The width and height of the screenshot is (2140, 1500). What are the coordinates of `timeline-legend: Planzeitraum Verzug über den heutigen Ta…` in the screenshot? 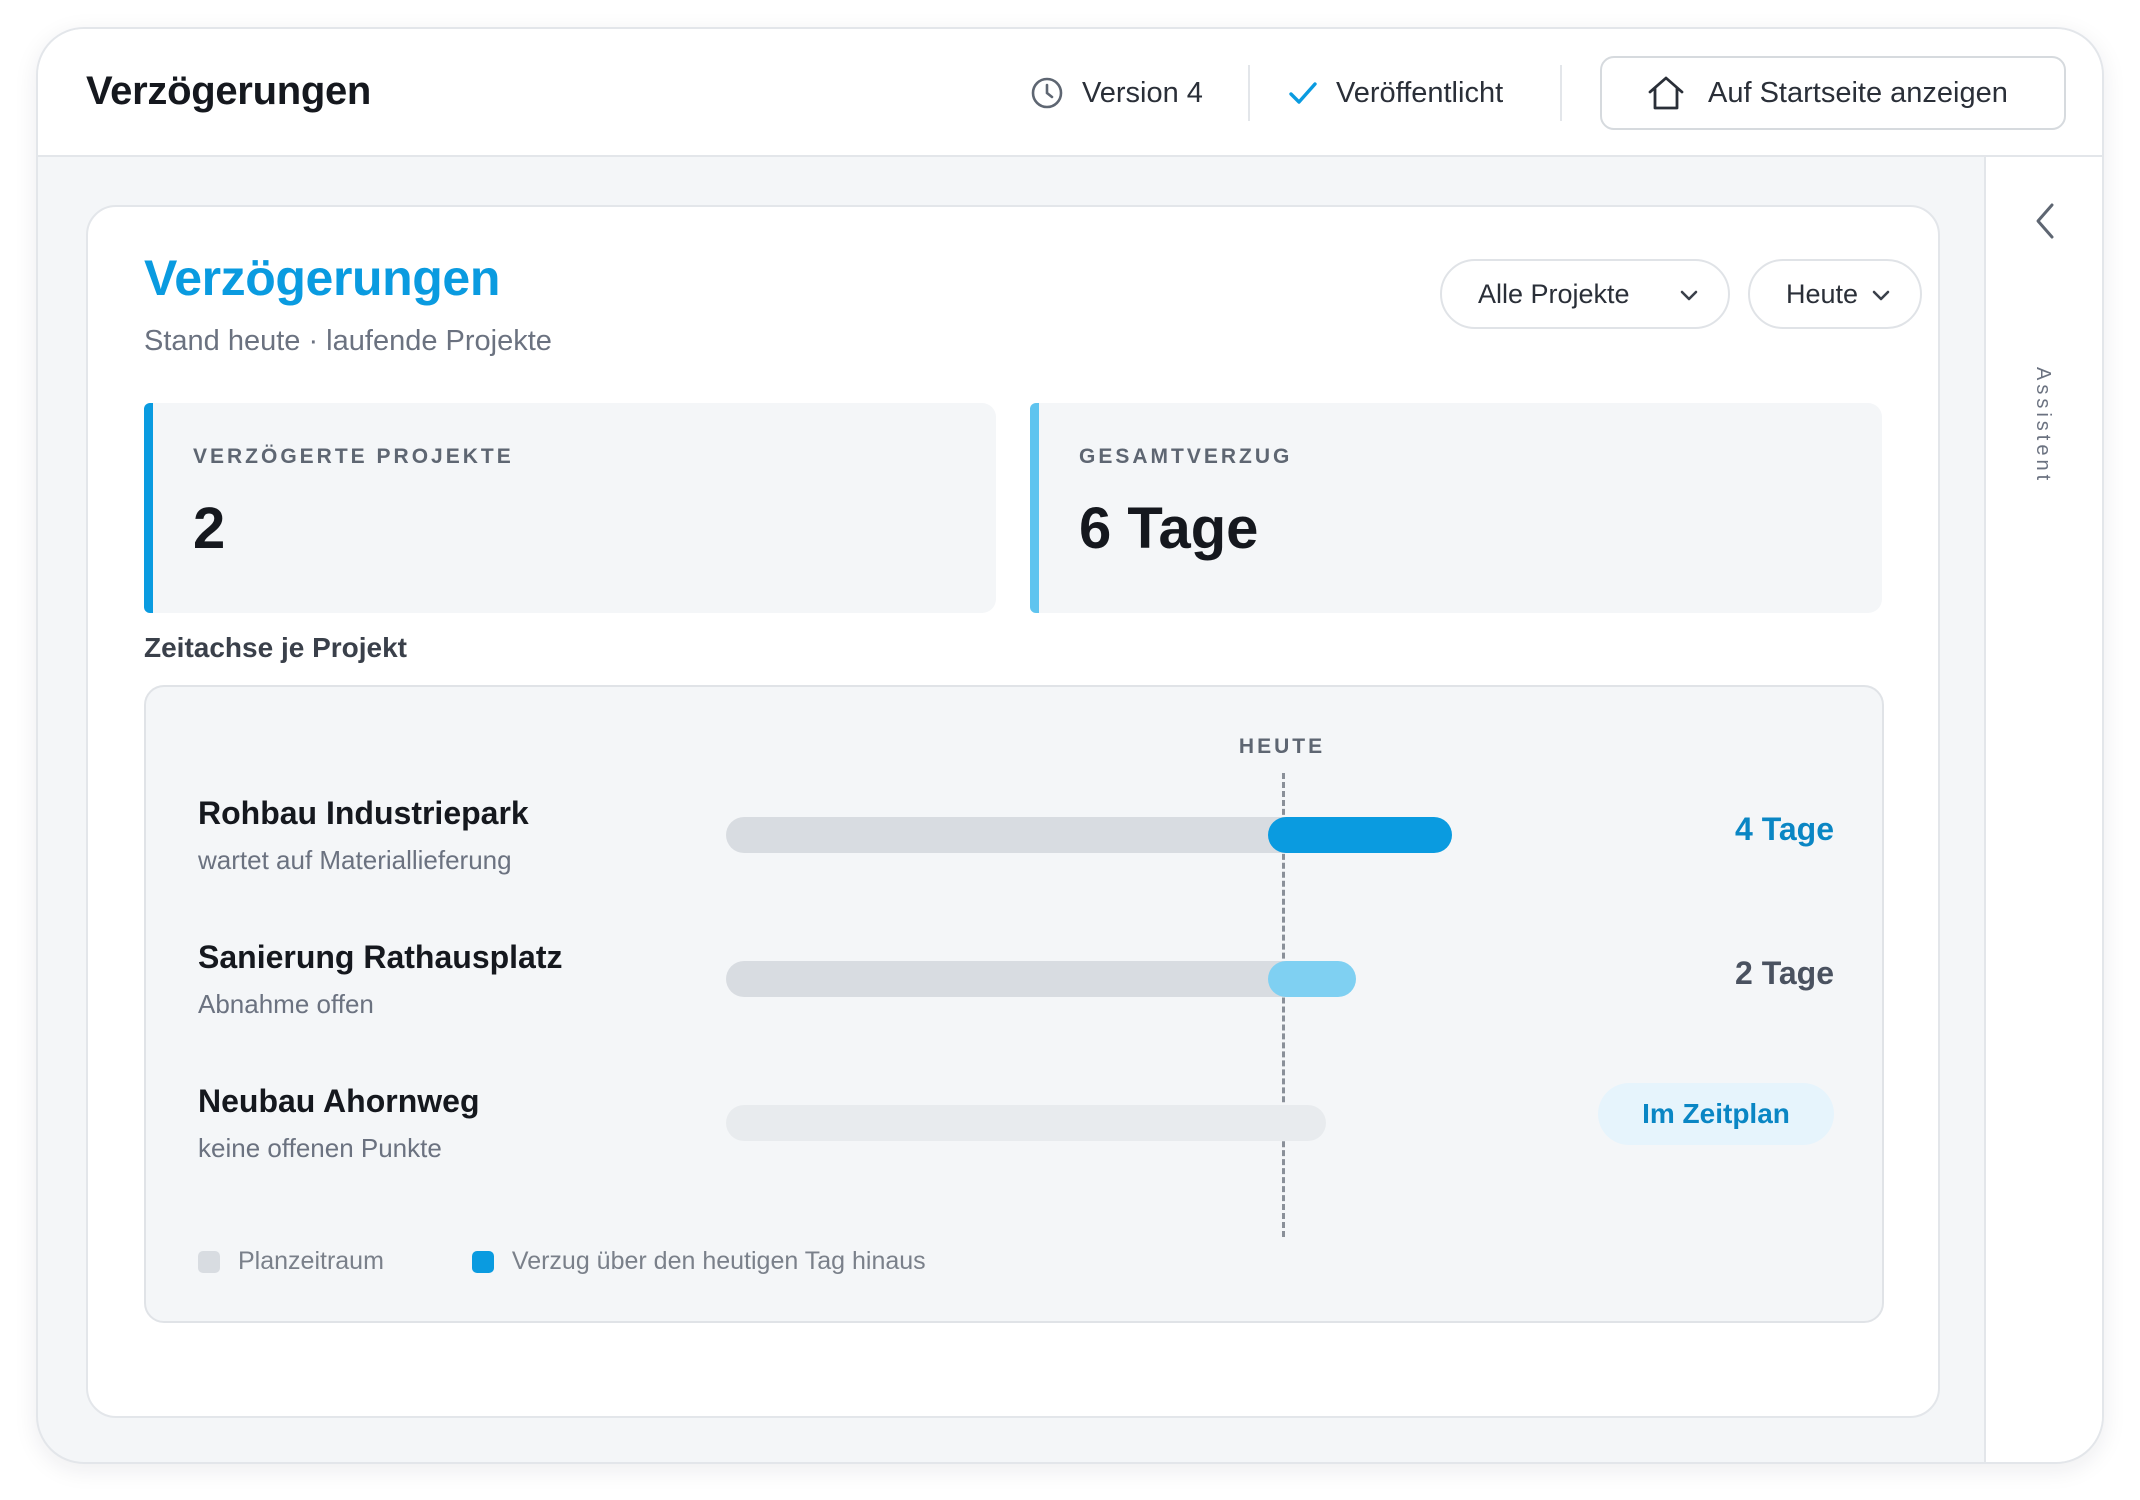 It's located at (606, 1261).